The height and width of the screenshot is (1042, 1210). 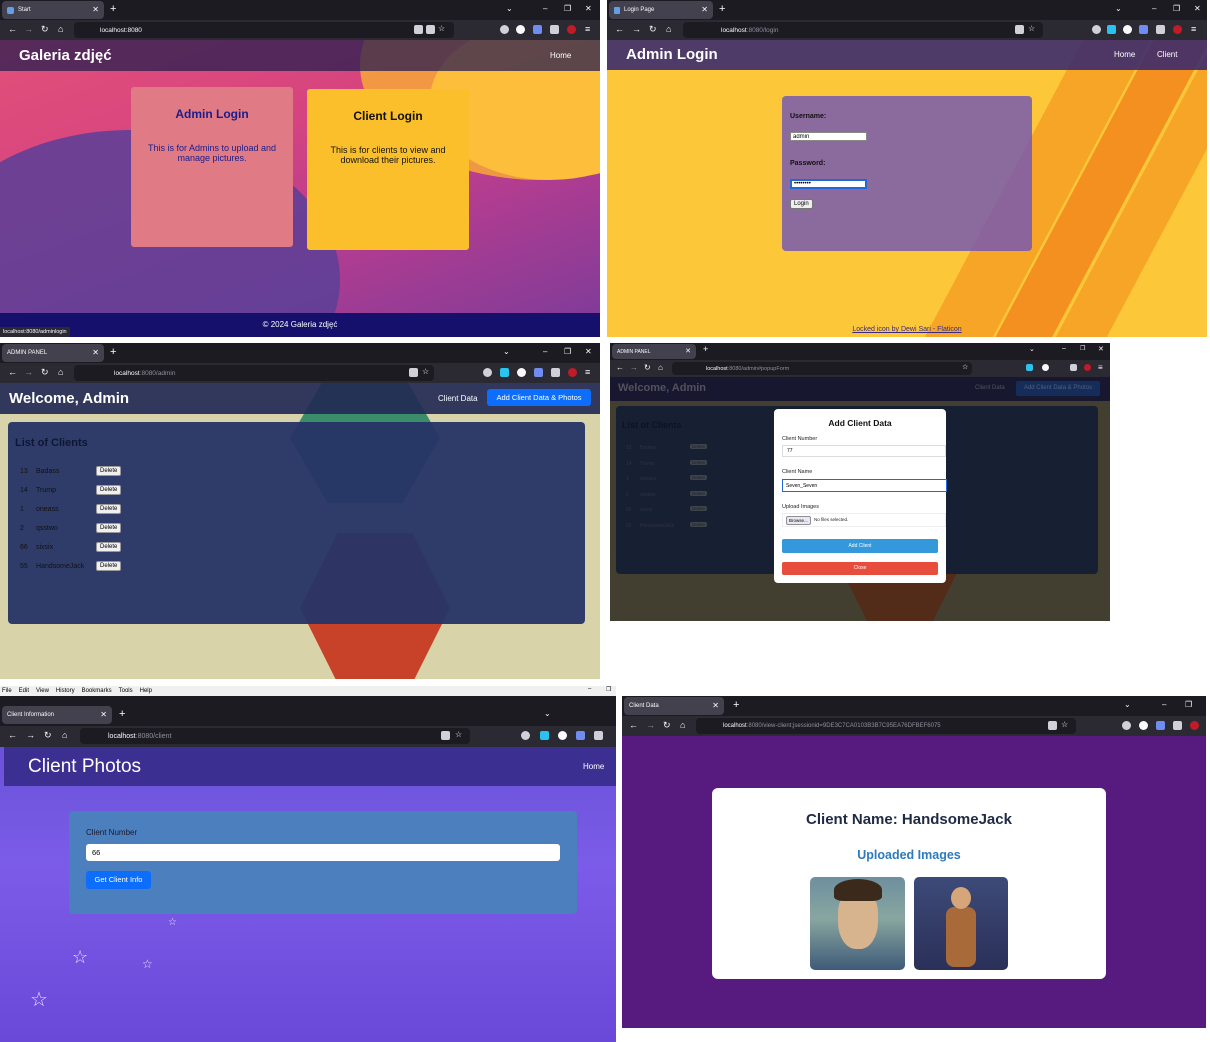 I want to click on menu-item: Help, so click(x=146, y=691).